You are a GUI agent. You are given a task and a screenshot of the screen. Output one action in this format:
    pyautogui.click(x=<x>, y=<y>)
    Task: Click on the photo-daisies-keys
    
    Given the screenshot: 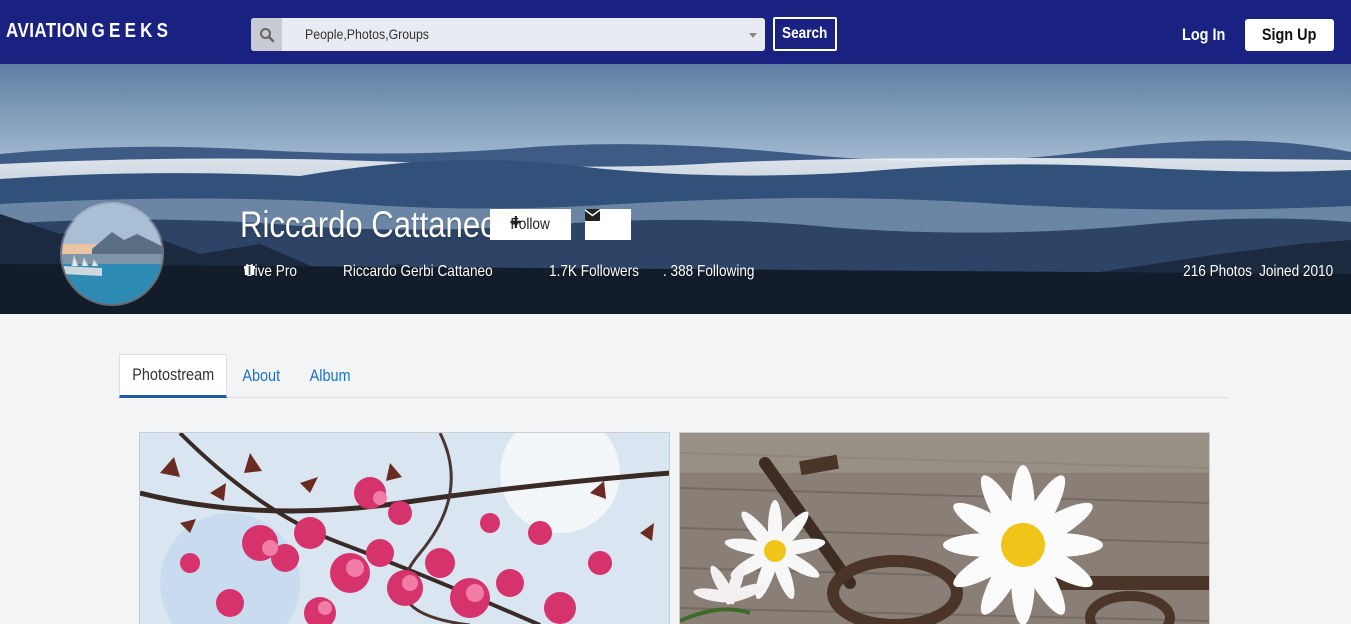 What is the action you would take?
    pyautogui.click(x=944, y=528)
    